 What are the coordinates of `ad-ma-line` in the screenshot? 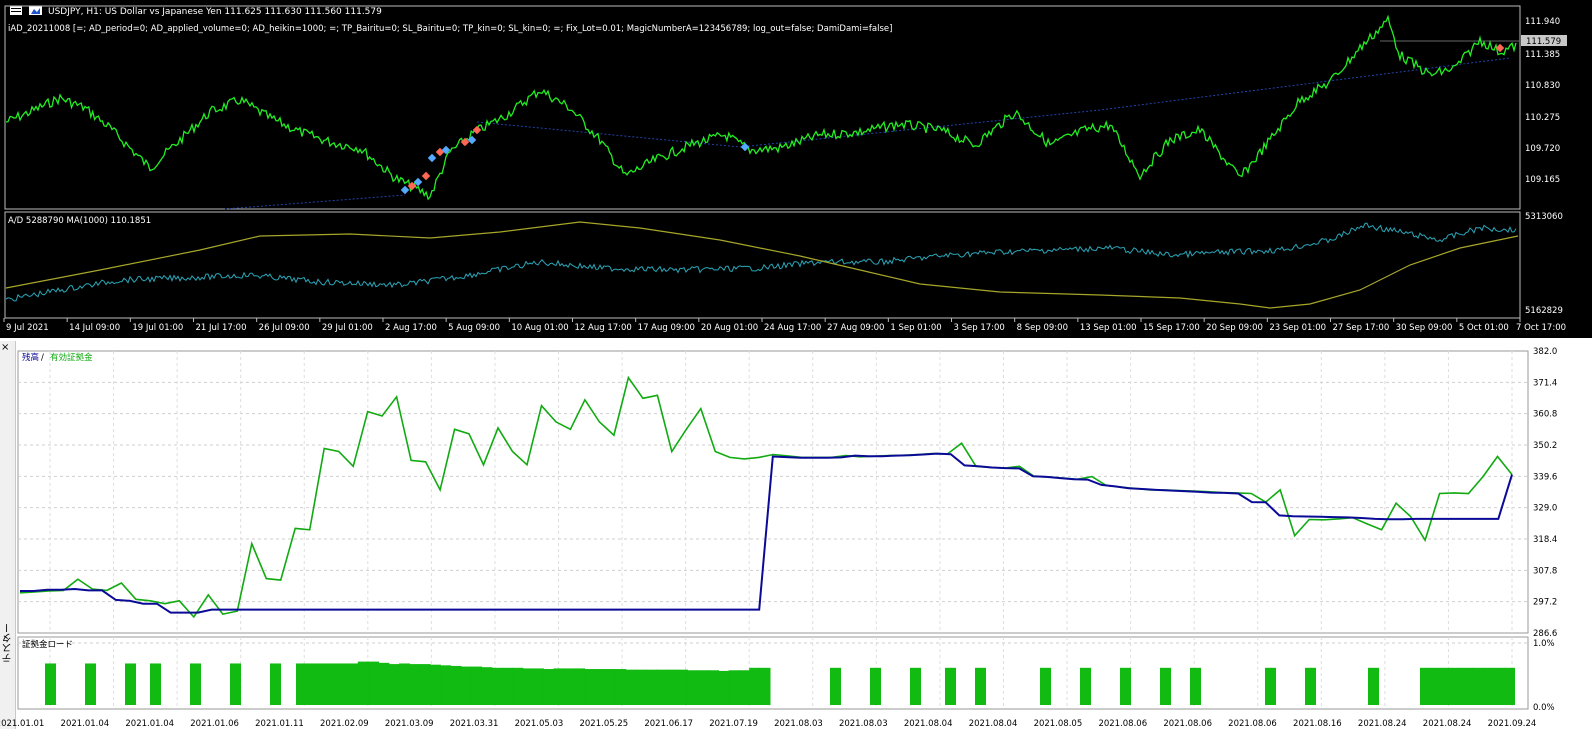 It's located at (762, 265).